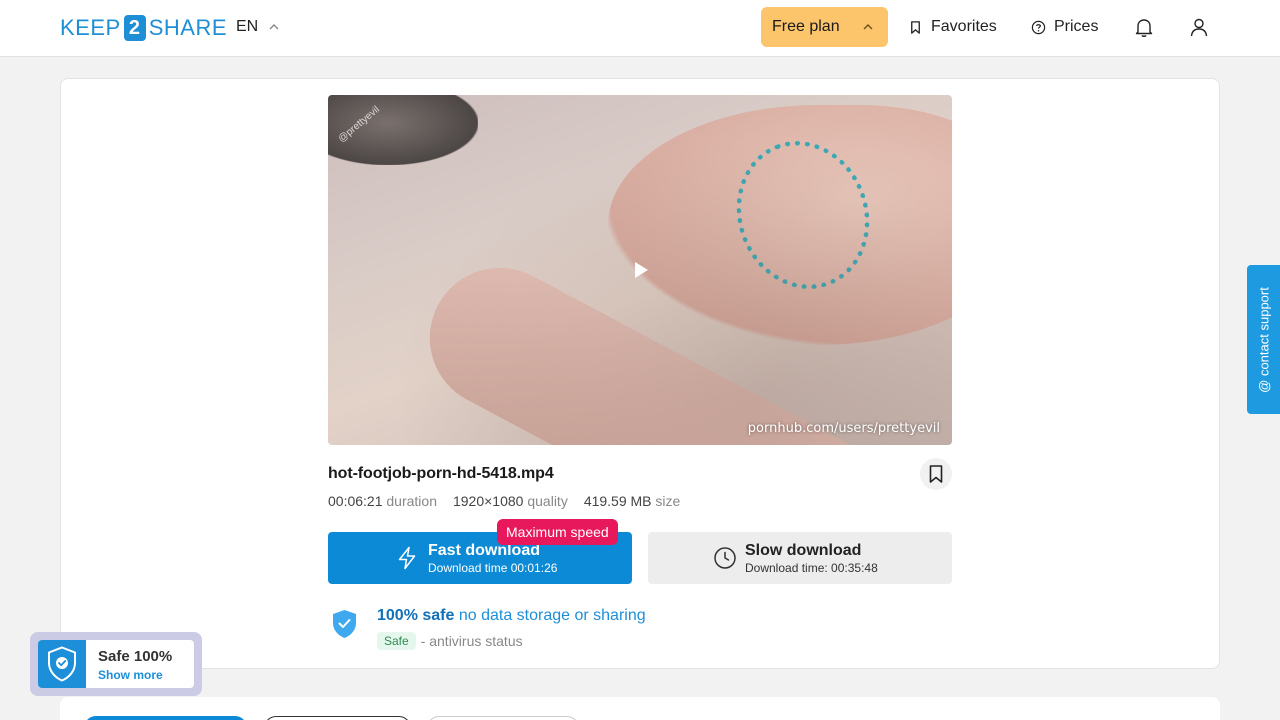  Describe the element at coordinates (134, 28) in the screenshot. I see `logo-text-mid: 2` at that location.